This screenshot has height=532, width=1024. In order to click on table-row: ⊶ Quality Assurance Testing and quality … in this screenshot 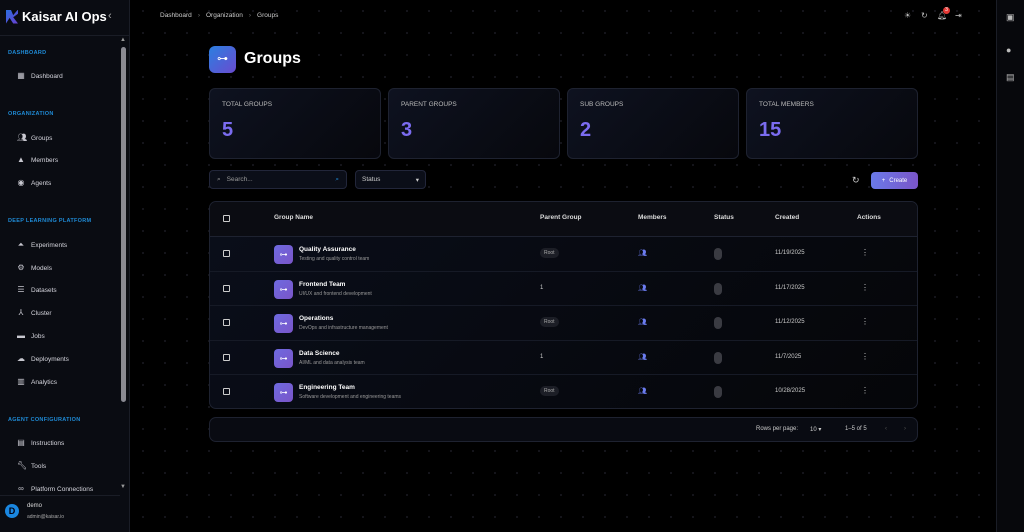, I will do `click(563, 254)`.